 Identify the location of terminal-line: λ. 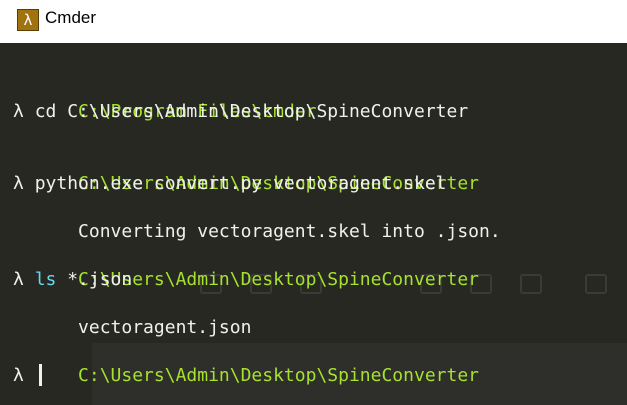
(27, 376).